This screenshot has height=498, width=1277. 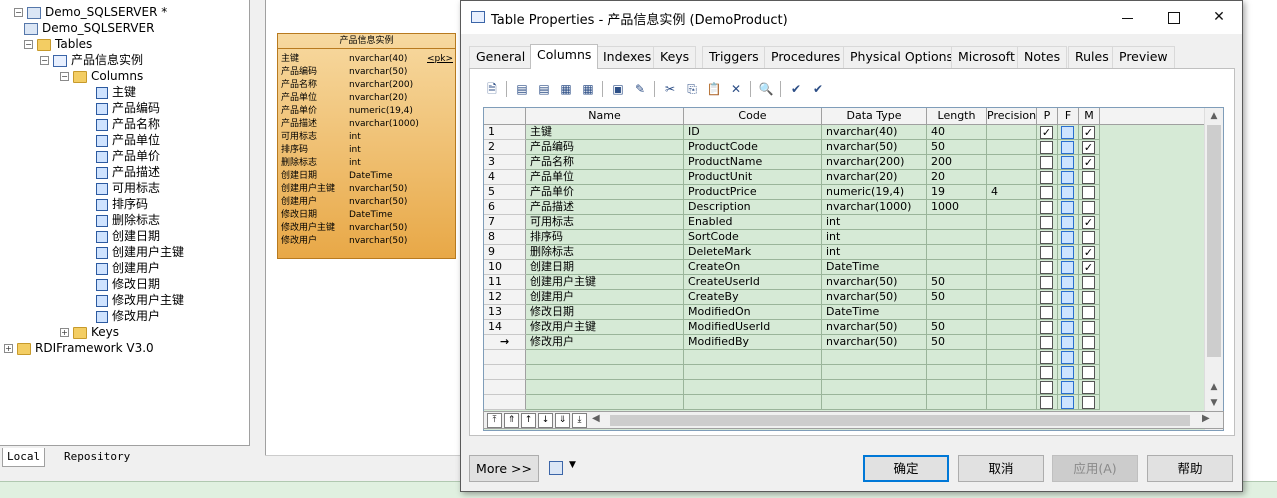 I want to click on tree-item: 产品单位, so click(x=128, y=140).